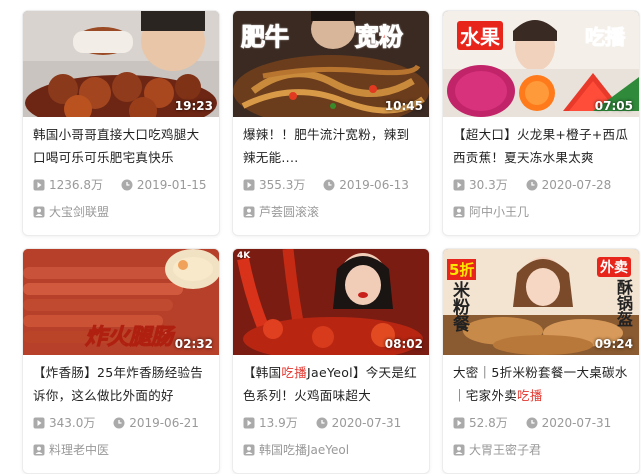  What do you see at coordinates (171, 185) in the screenshot?
I see `publish-date: 2019-01-15` at bounding box center [171, 185].